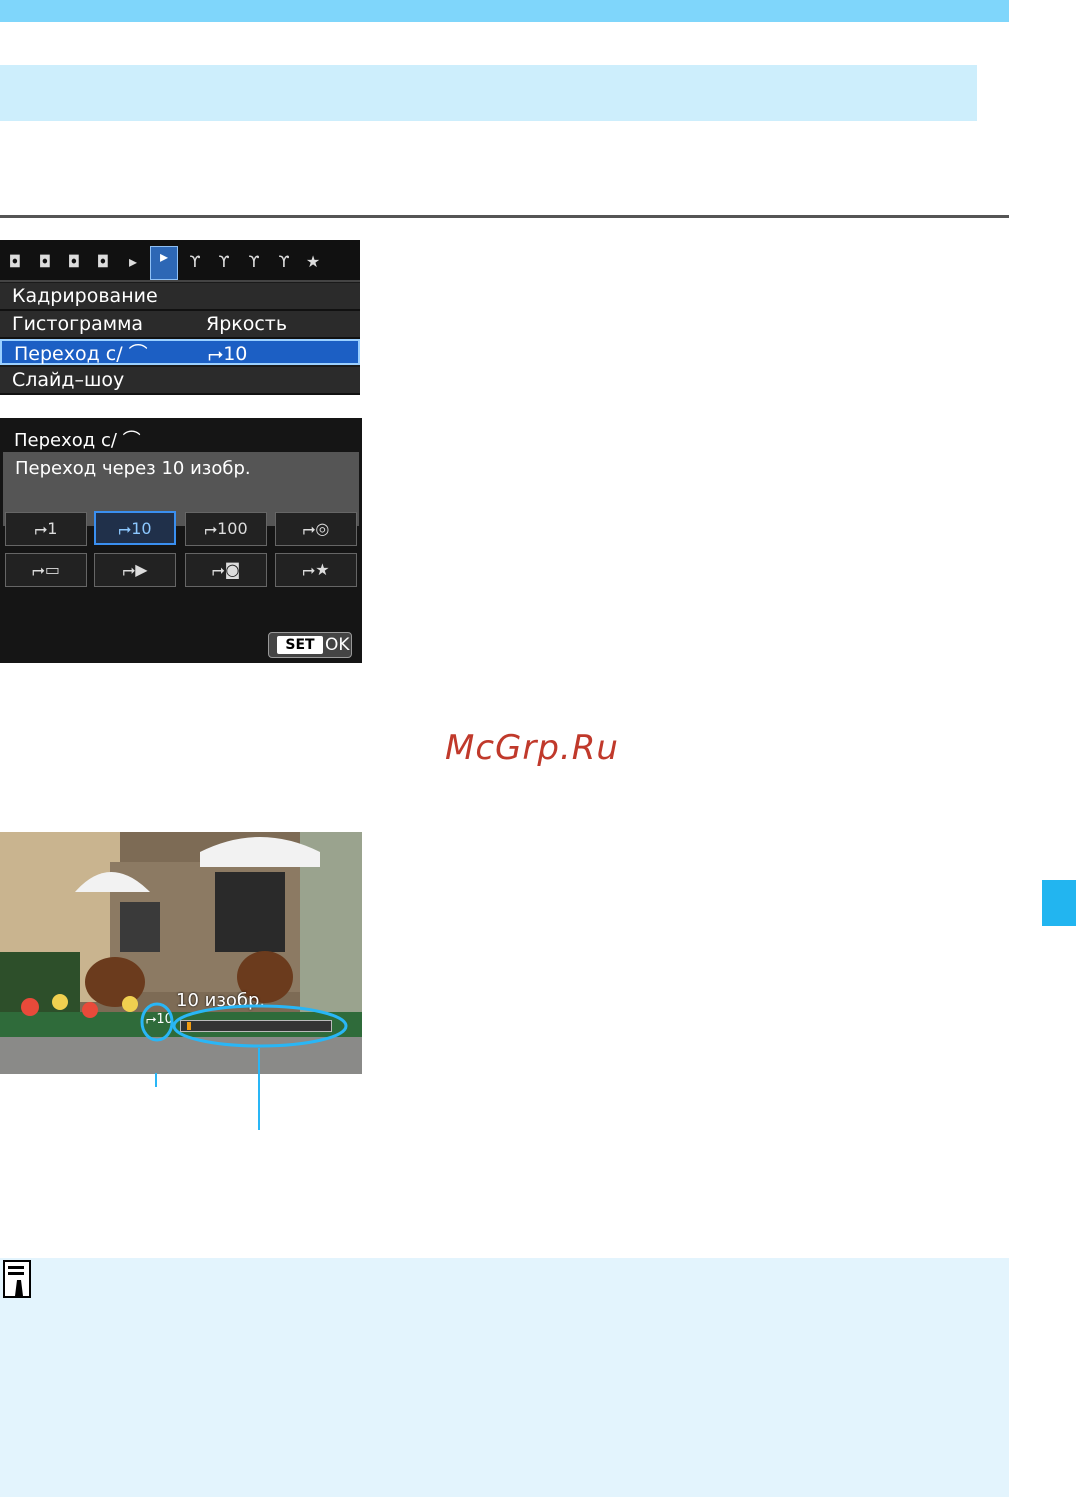 The height and width of the screenshot is (1497, 1076). What do you see at coordinates (504, 1377) in the screenshot?
I see `note-box` at bounding box center [504, 1377].